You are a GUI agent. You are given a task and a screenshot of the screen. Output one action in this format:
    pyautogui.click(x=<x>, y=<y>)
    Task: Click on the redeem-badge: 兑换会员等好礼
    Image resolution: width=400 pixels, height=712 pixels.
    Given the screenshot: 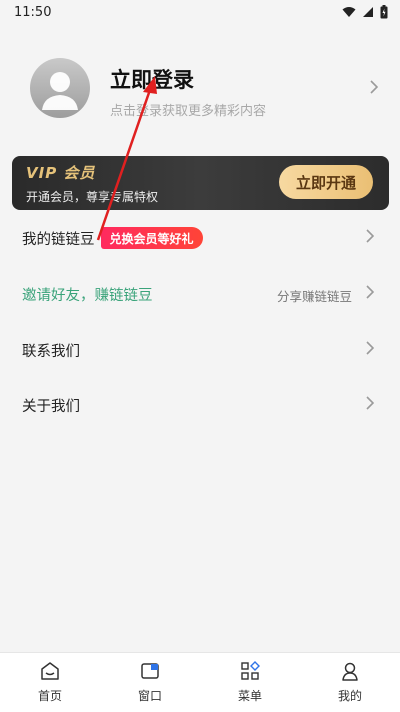 What is the action you would take?
    pyautogui.click(x=151, y=238)
    